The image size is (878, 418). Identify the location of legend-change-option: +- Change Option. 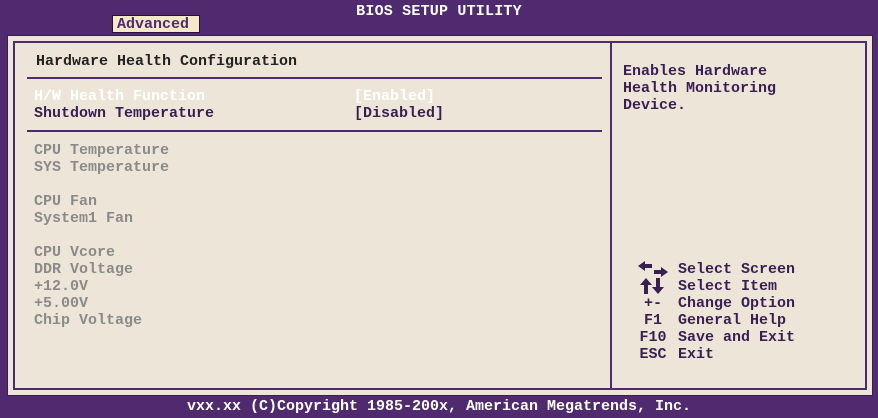
(747, 303).